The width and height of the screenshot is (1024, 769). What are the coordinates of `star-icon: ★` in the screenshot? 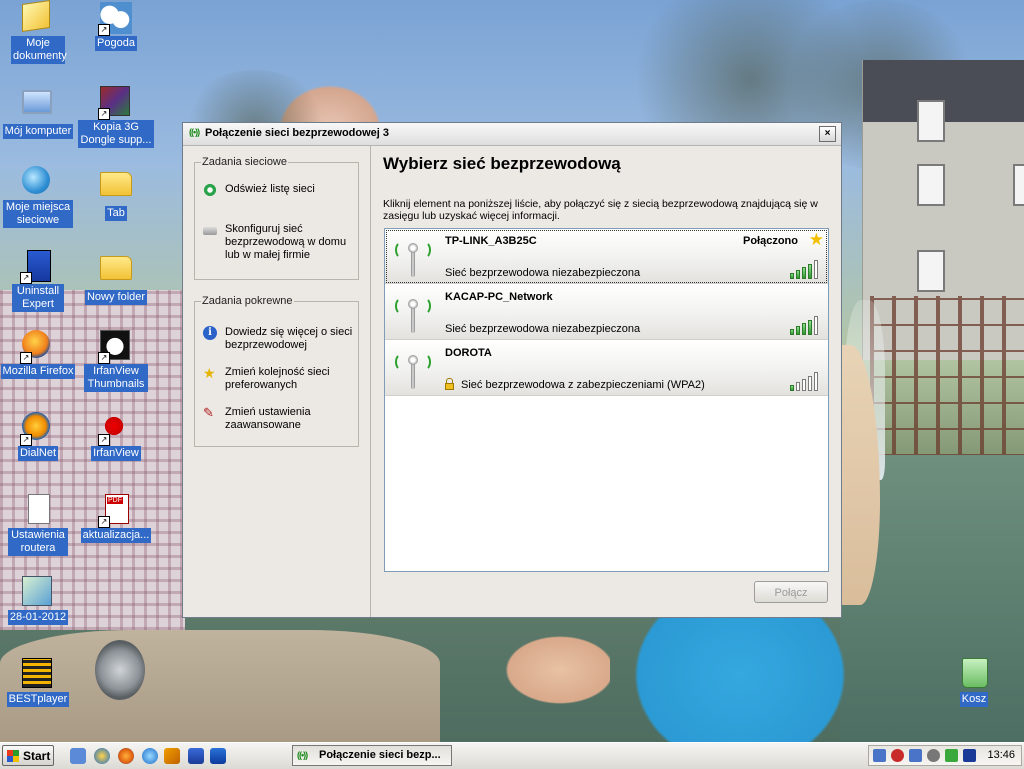 It's located at (209, 373).